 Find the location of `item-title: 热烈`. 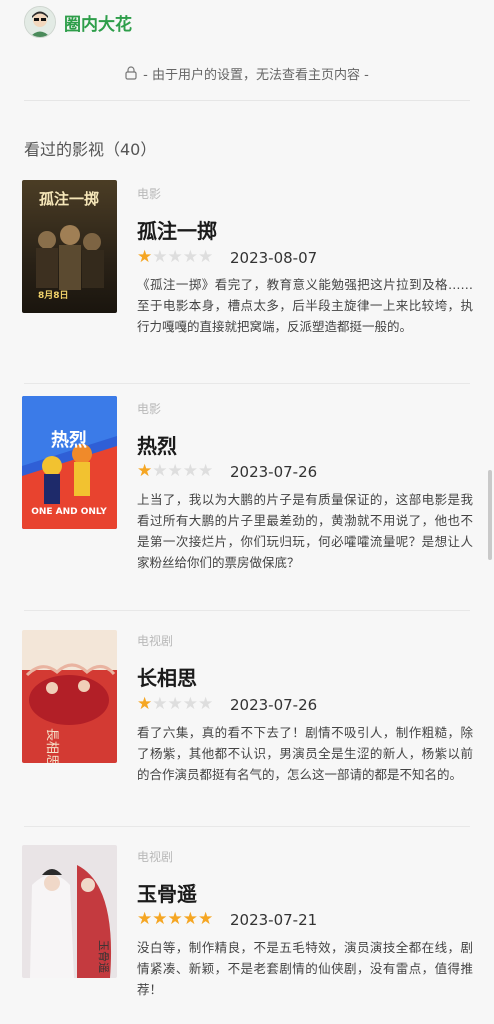

item-title: 热烈 is located at coordinates (157, 444).